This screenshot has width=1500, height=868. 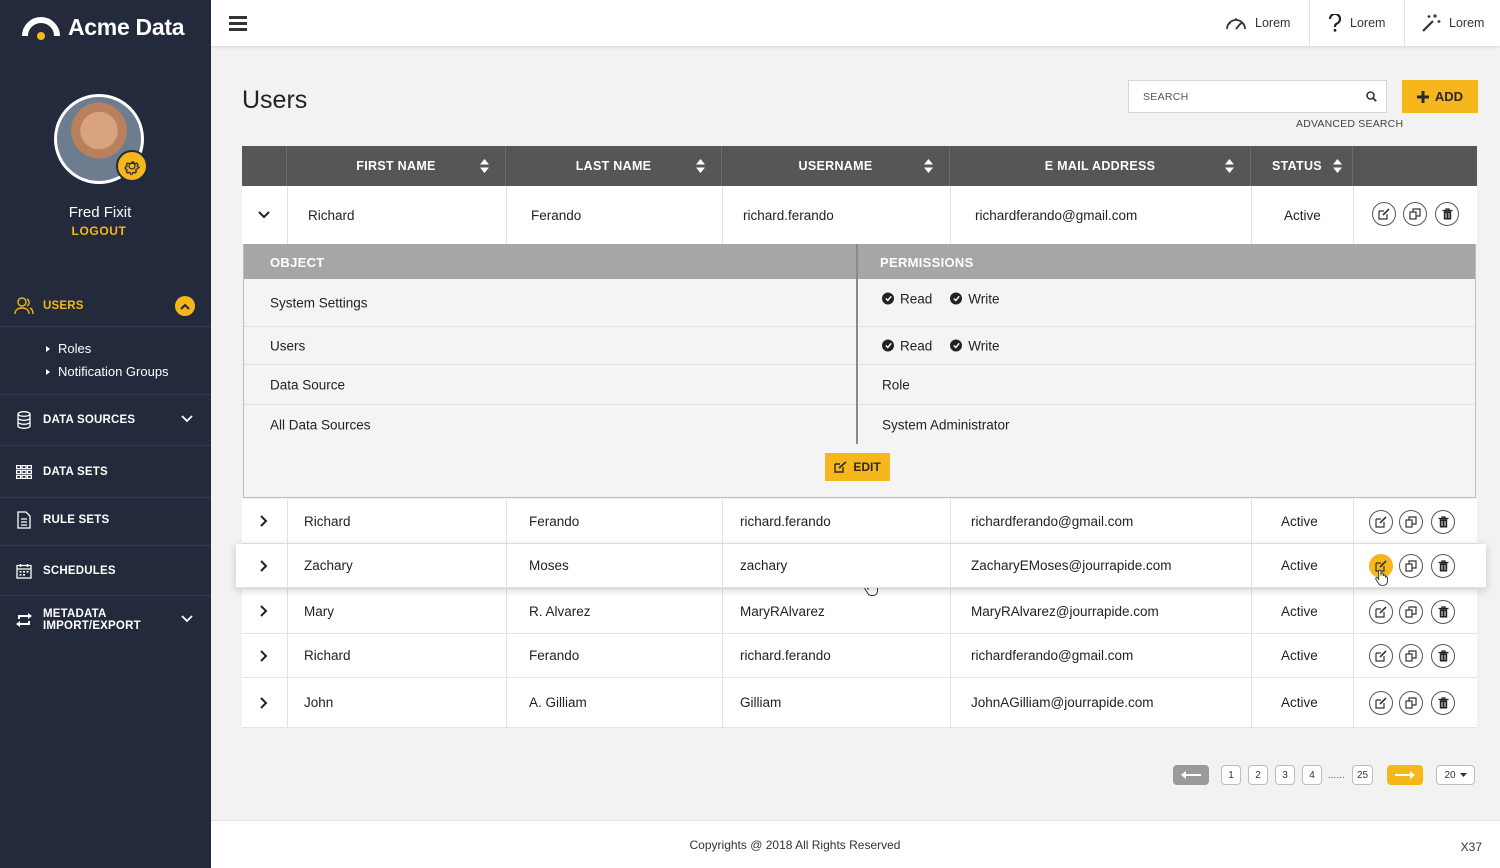 What do you see at coordinates (1405, 775) in the screenshot?
I see `next-page-button` at bounding box center [1405, 775].